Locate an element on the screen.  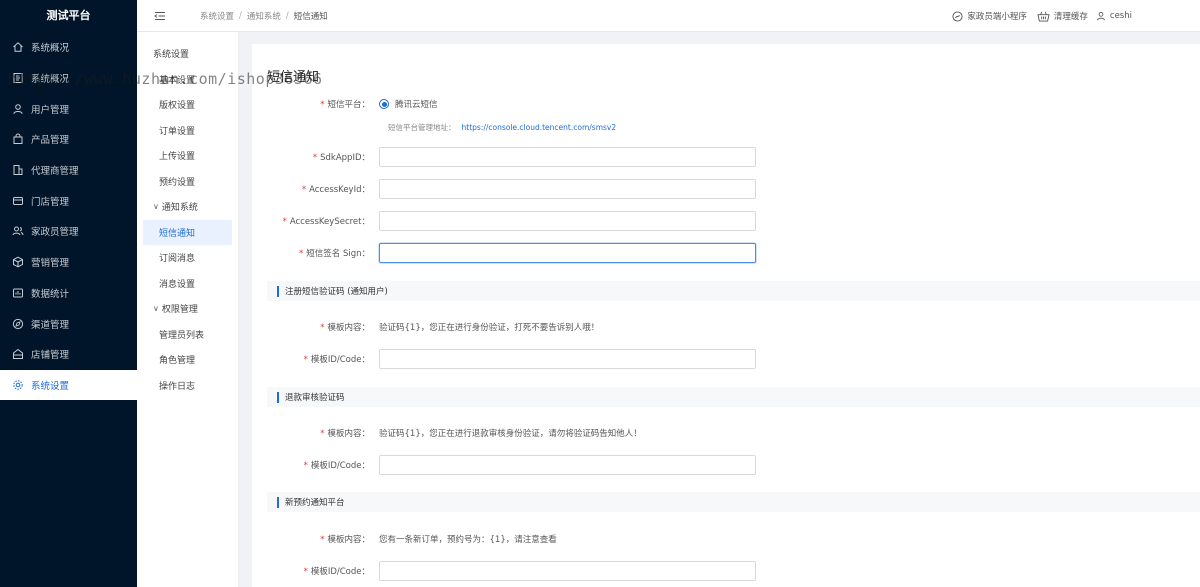
sidebar-item-label: 渠道管理 is located at coordinates (50, 325).